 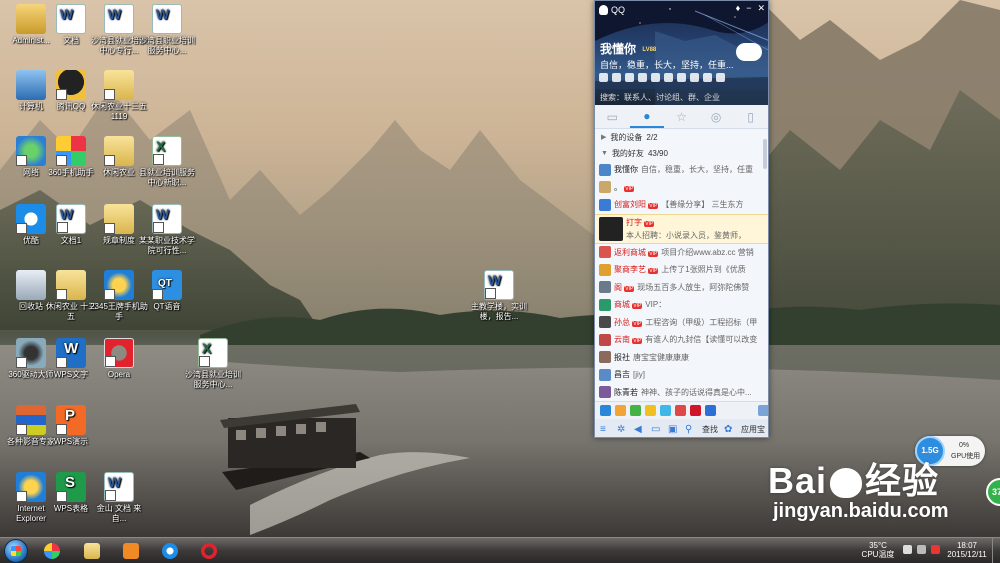 What do you see at coordinates (753, 429) in the screenshot?
I see `app-store-button: 应用宝` at bounding box center [753, 429].